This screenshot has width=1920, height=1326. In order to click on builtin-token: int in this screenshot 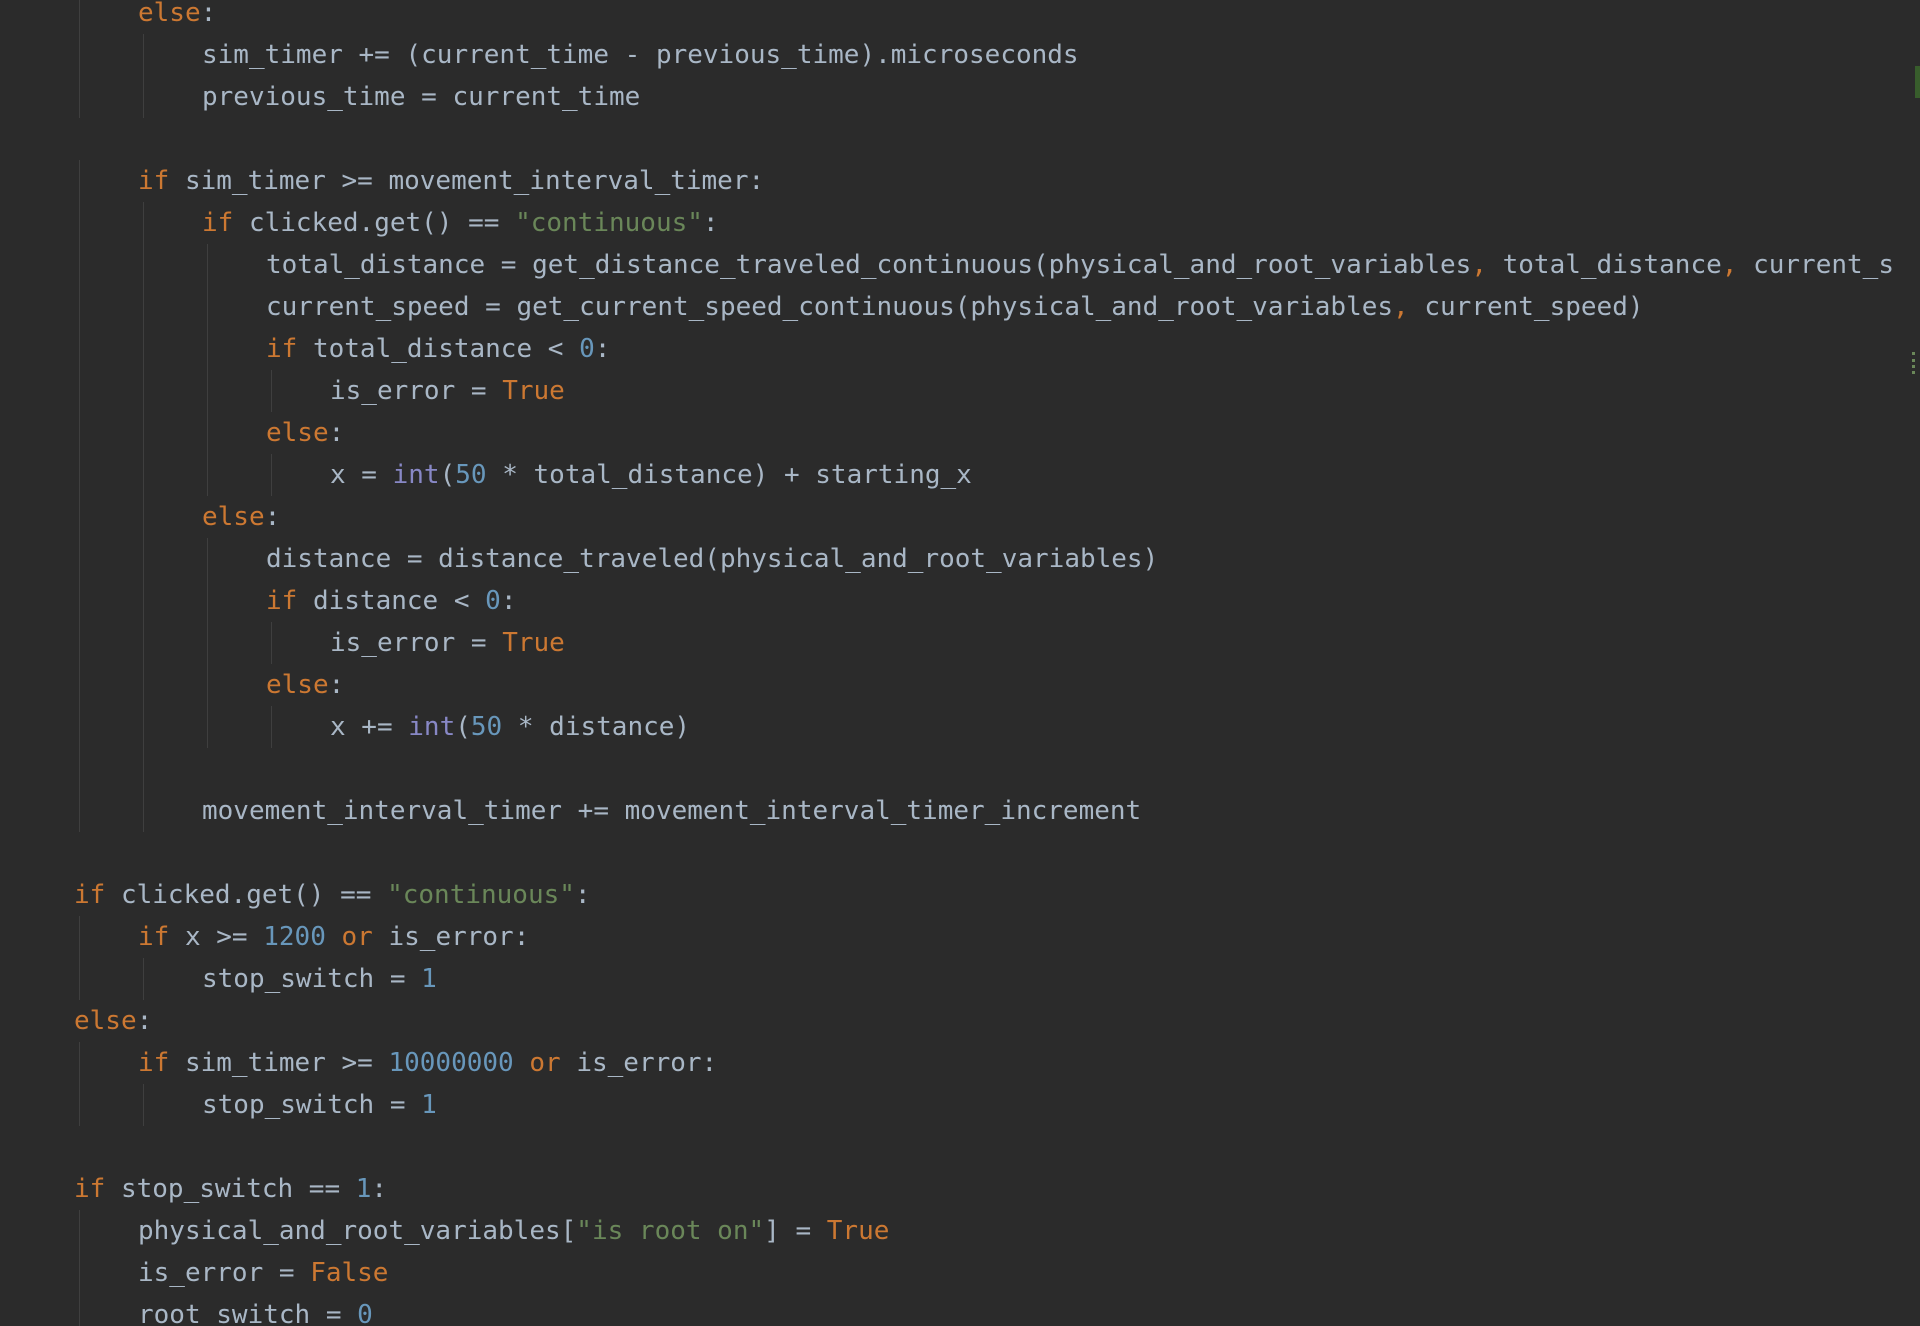, I will do `click(416, 475)`.